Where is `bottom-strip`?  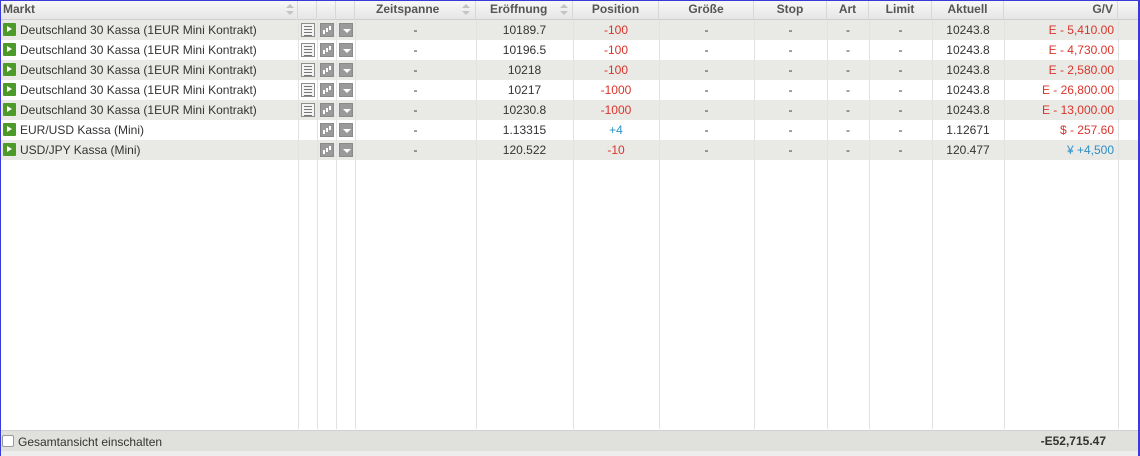
bottom-strip is located at coordinates (569, 453).